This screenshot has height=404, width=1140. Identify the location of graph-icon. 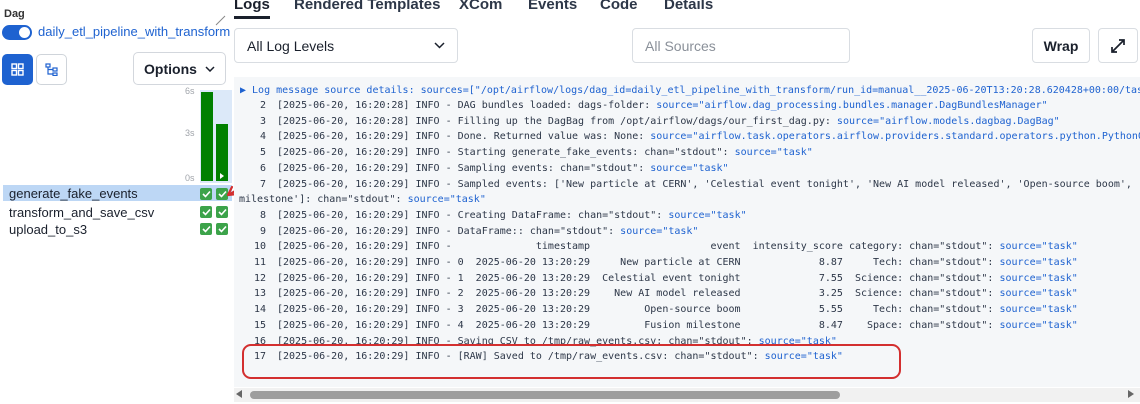
(51, 69).